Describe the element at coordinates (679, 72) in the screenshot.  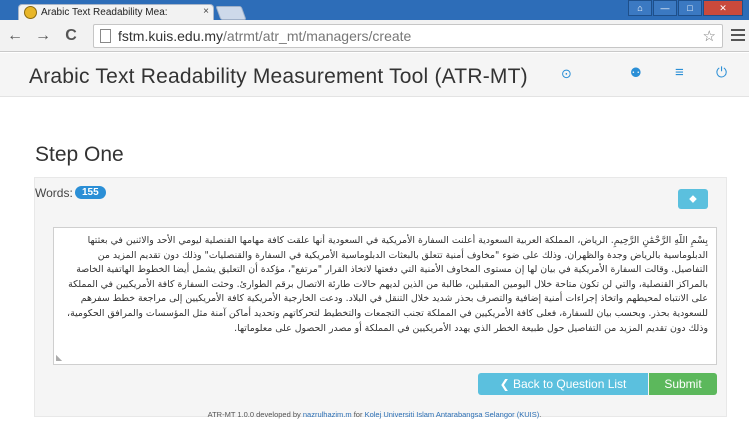
I see `list-icon: ≡` at that location.